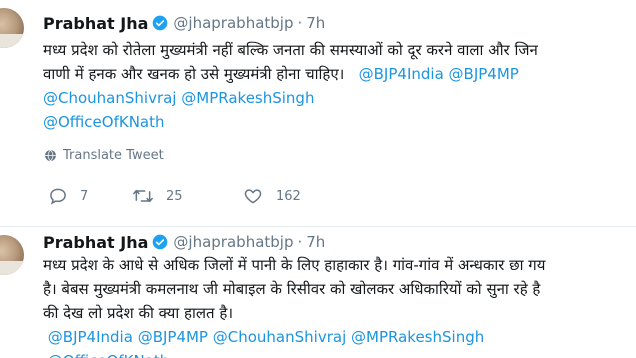 This screenshot has height=358, width=636. Describe the element at coordinates (339, 98) in the screenshot. I see `tweet-text-line: @ChouhanShivraj @MPRakeshSingh` at that location.